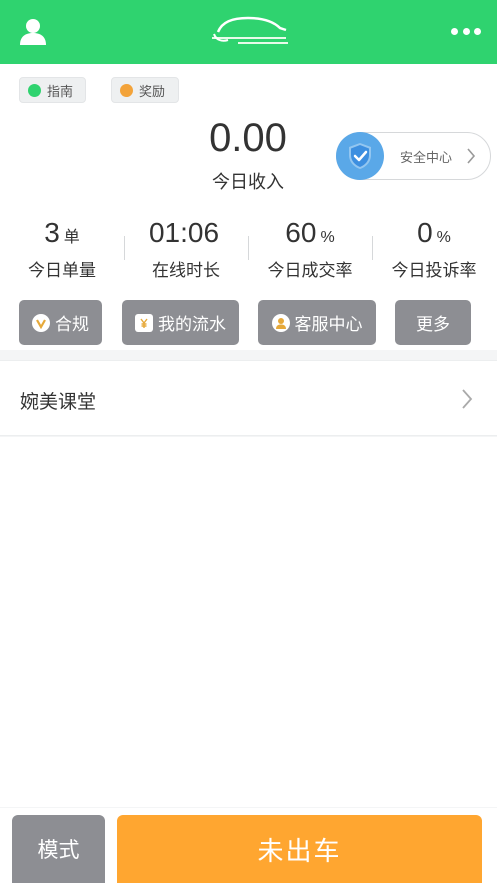 The image size is (497, 883). I want to click on action-label: 合规, so click(72, 325).